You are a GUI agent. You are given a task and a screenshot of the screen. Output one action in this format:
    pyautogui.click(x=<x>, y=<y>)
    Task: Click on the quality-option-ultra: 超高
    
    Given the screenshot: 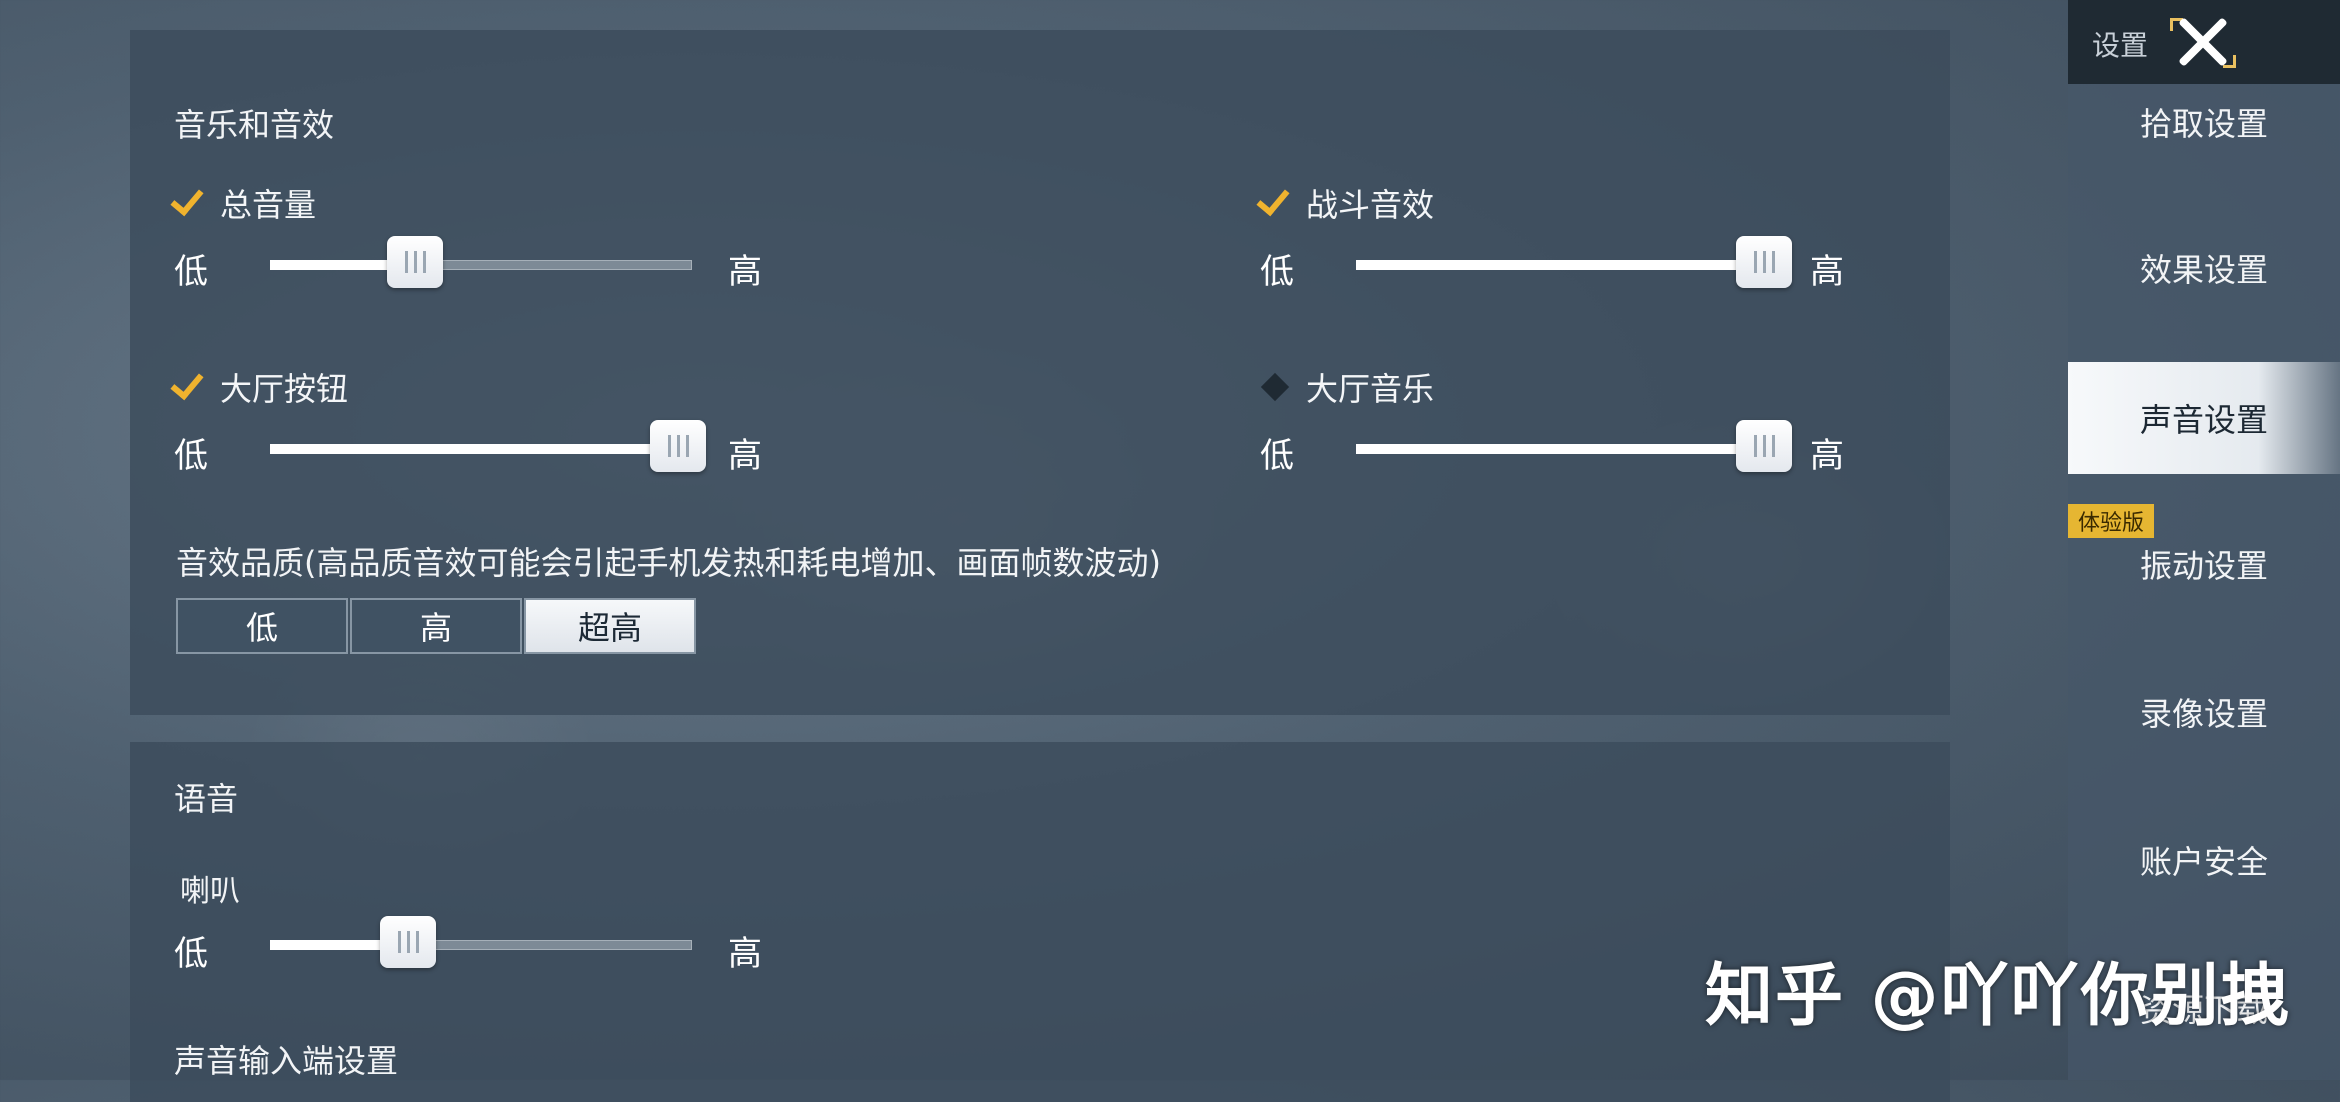 What is the action you would take?
    pyautogui.click(x=610, y=626)
    